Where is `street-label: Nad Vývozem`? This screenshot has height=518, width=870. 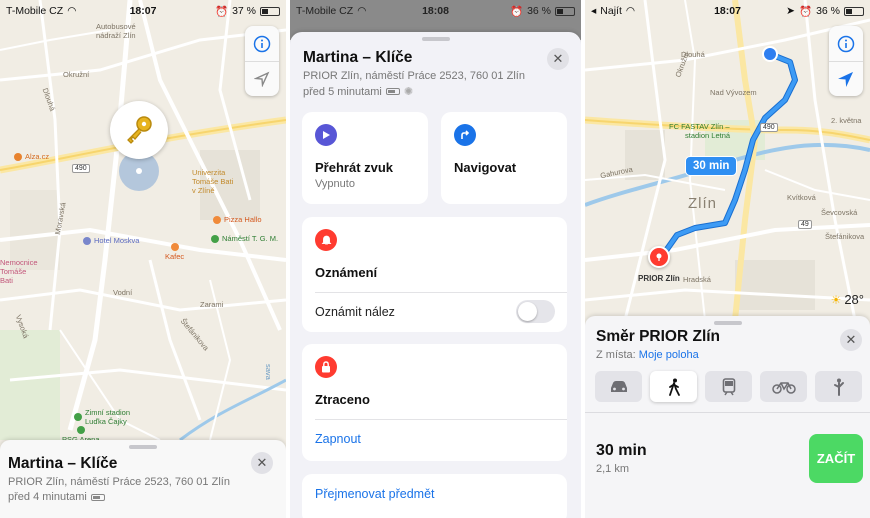 street-label: Nad Vývozem is located at coordinates (733, 92).